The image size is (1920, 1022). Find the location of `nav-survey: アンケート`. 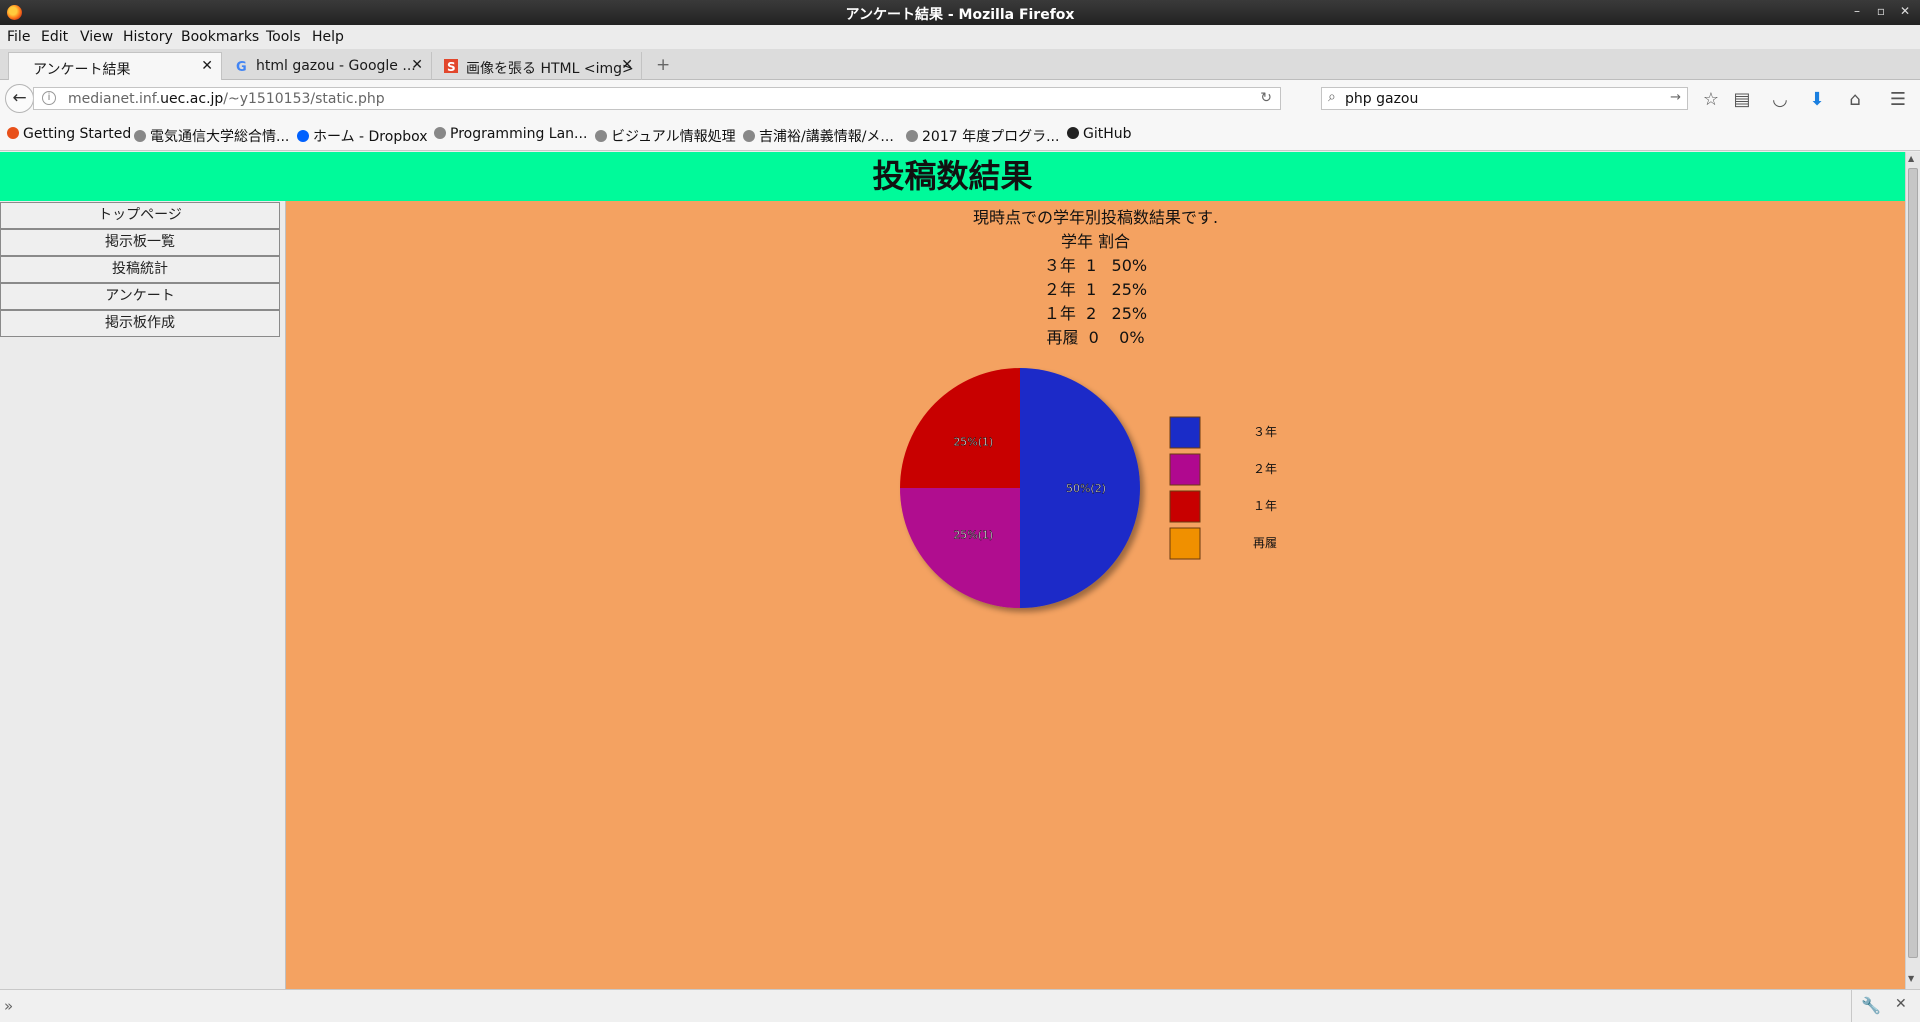

nav-survey: アンケート is located at coordinates (140, 296).